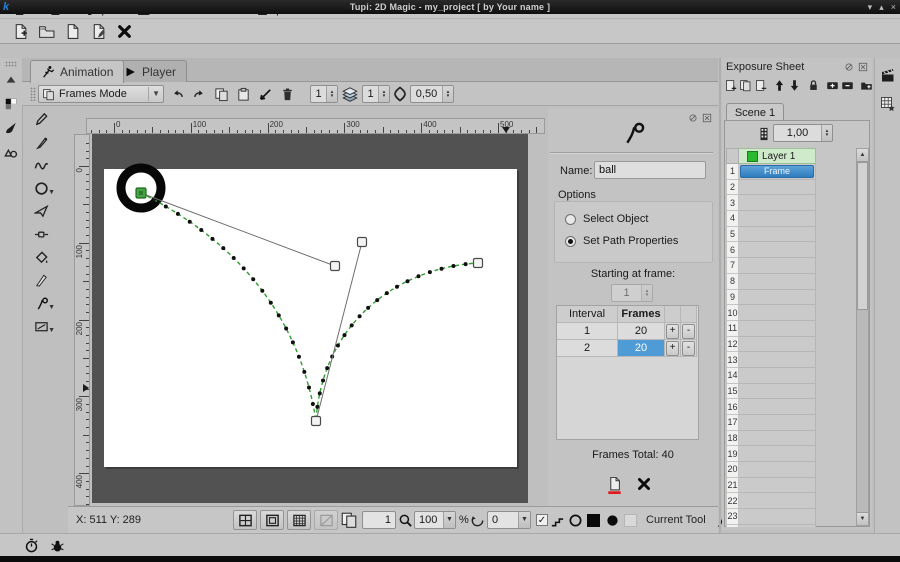 Image resolution: width=900 pixels, height=562 pixels. Describe the element at coordinates (41, 165) in the screenshot. I see `squiggle-tool` at that location.